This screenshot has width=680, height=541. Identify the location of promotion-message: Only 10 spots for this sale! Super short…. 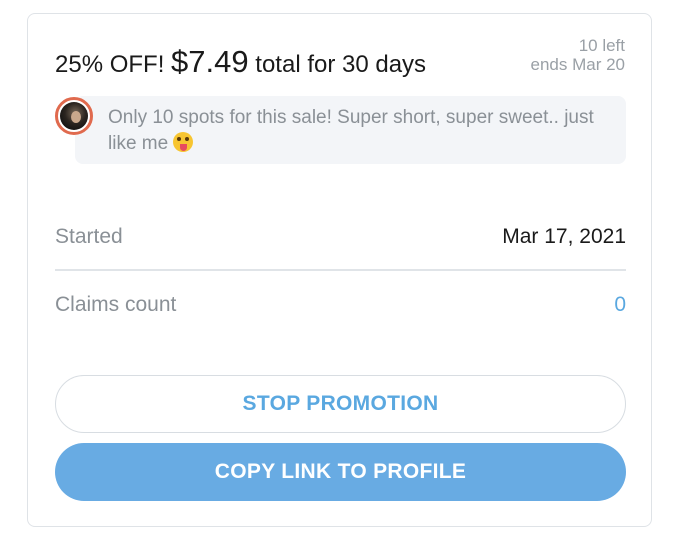
(350, 130).